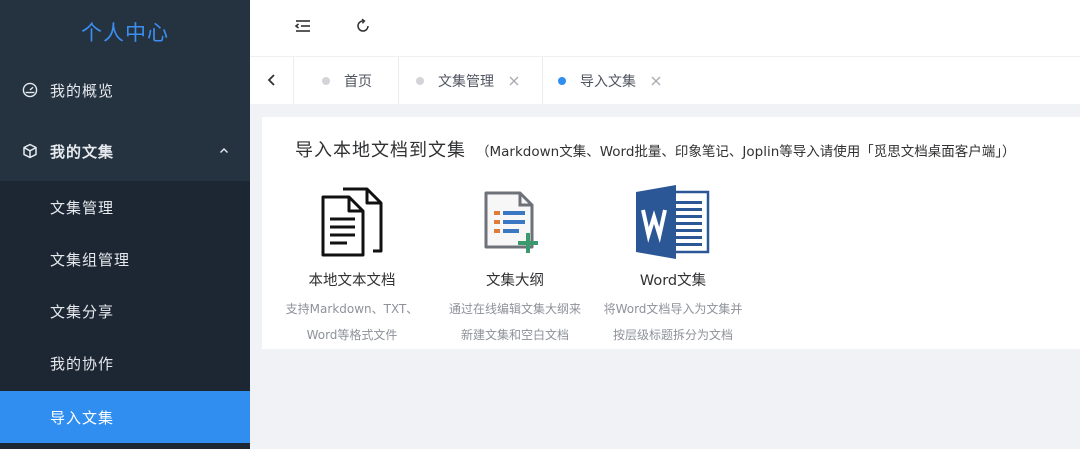 This screenshot has height=449, width=1080. I want to click on import-option-label: 文集大纲, so click(515, 281).